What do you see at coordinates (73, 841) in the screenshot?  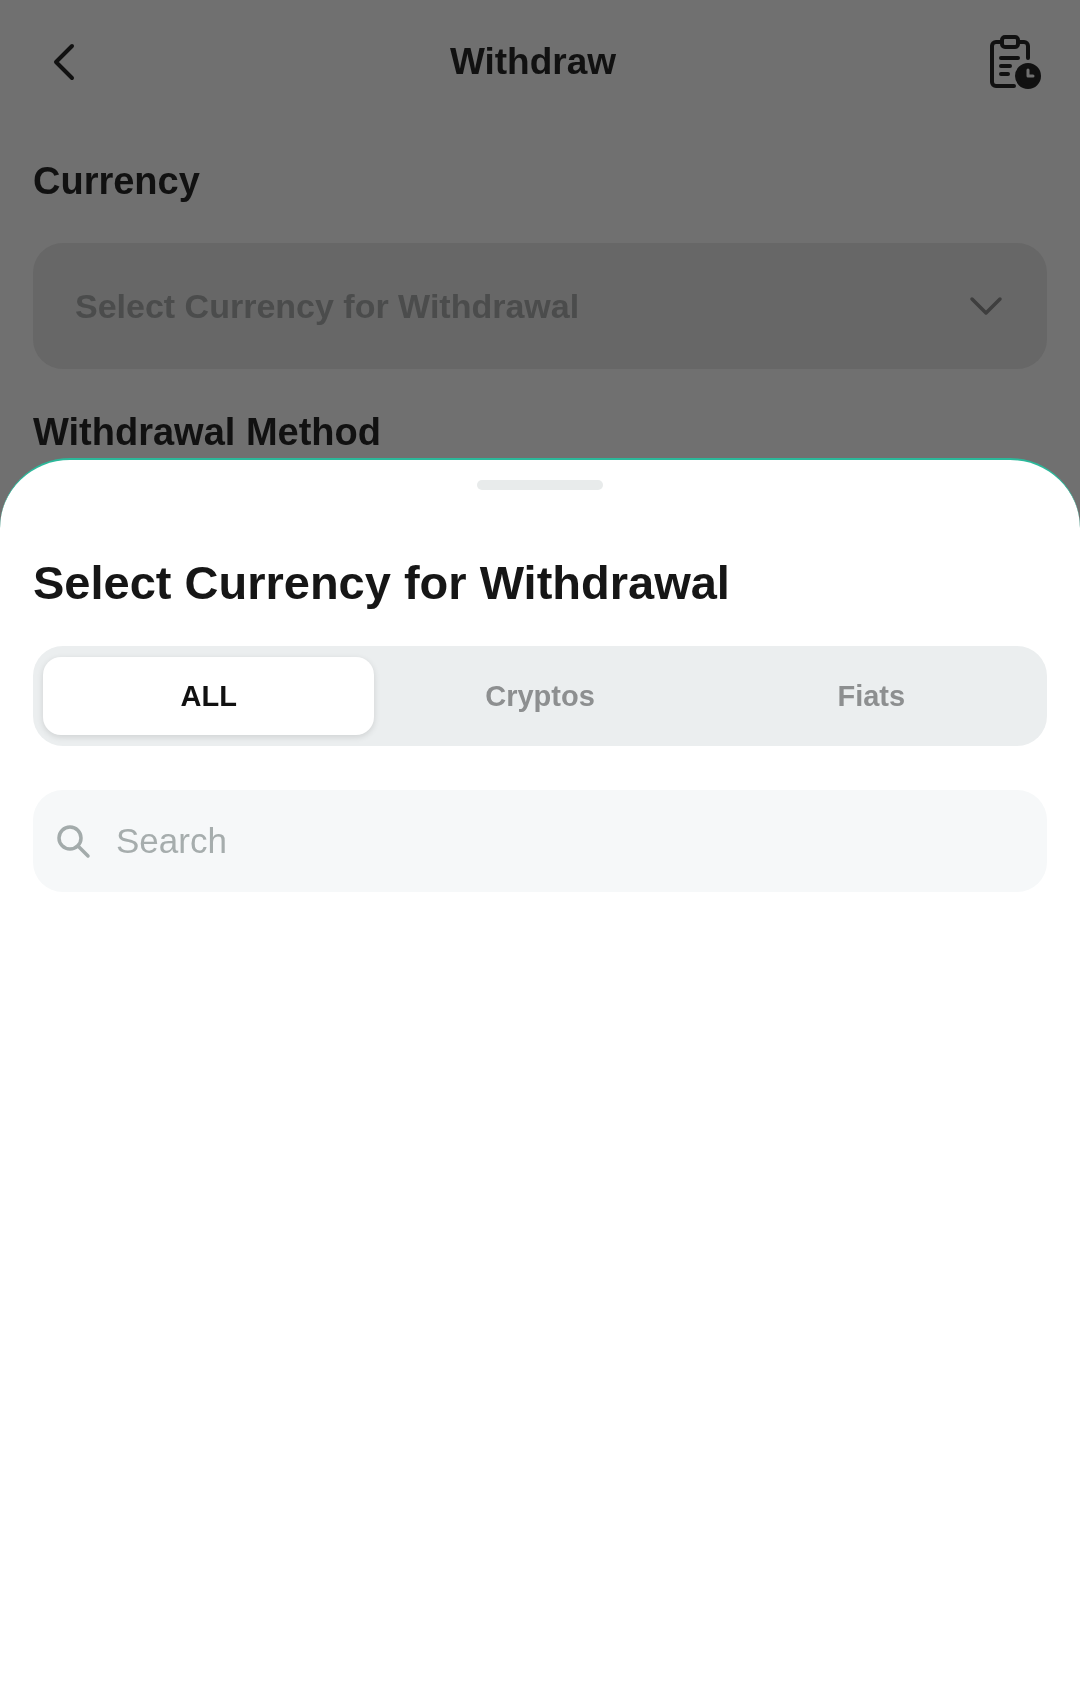 I see `search-icon` at bounding box center [73, 841].